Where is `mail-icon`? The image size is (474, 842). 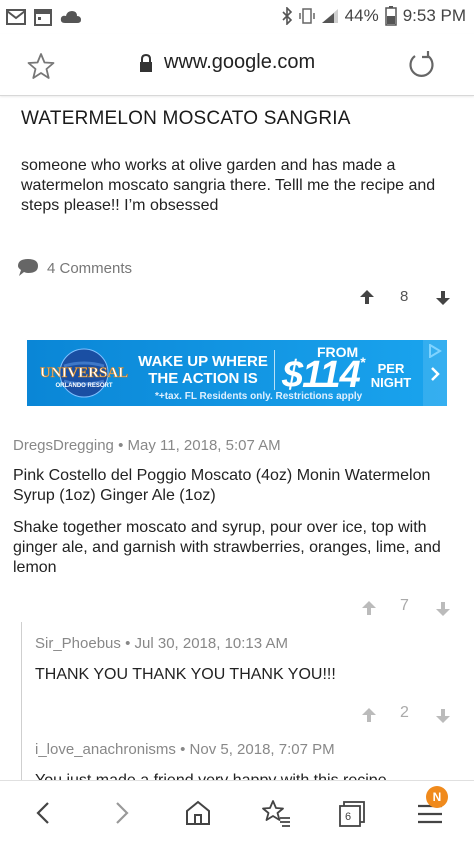
mail-icon is located at coordinates (16, 17).